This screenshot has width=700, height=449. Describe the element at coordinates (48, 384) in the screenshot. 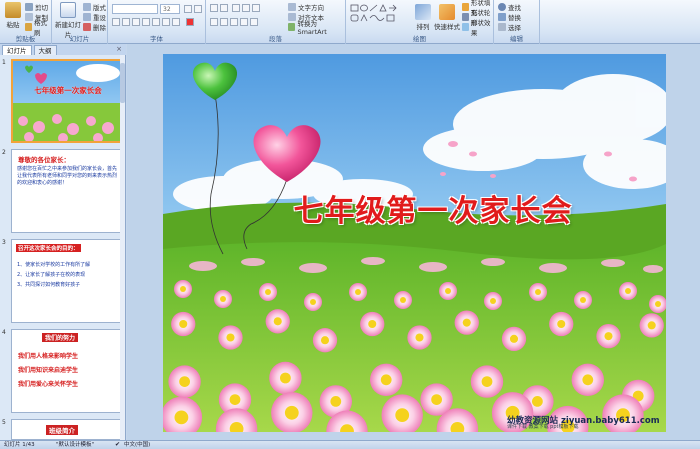

I see `list-item: 我们用爱心来关怀学生` at that location.